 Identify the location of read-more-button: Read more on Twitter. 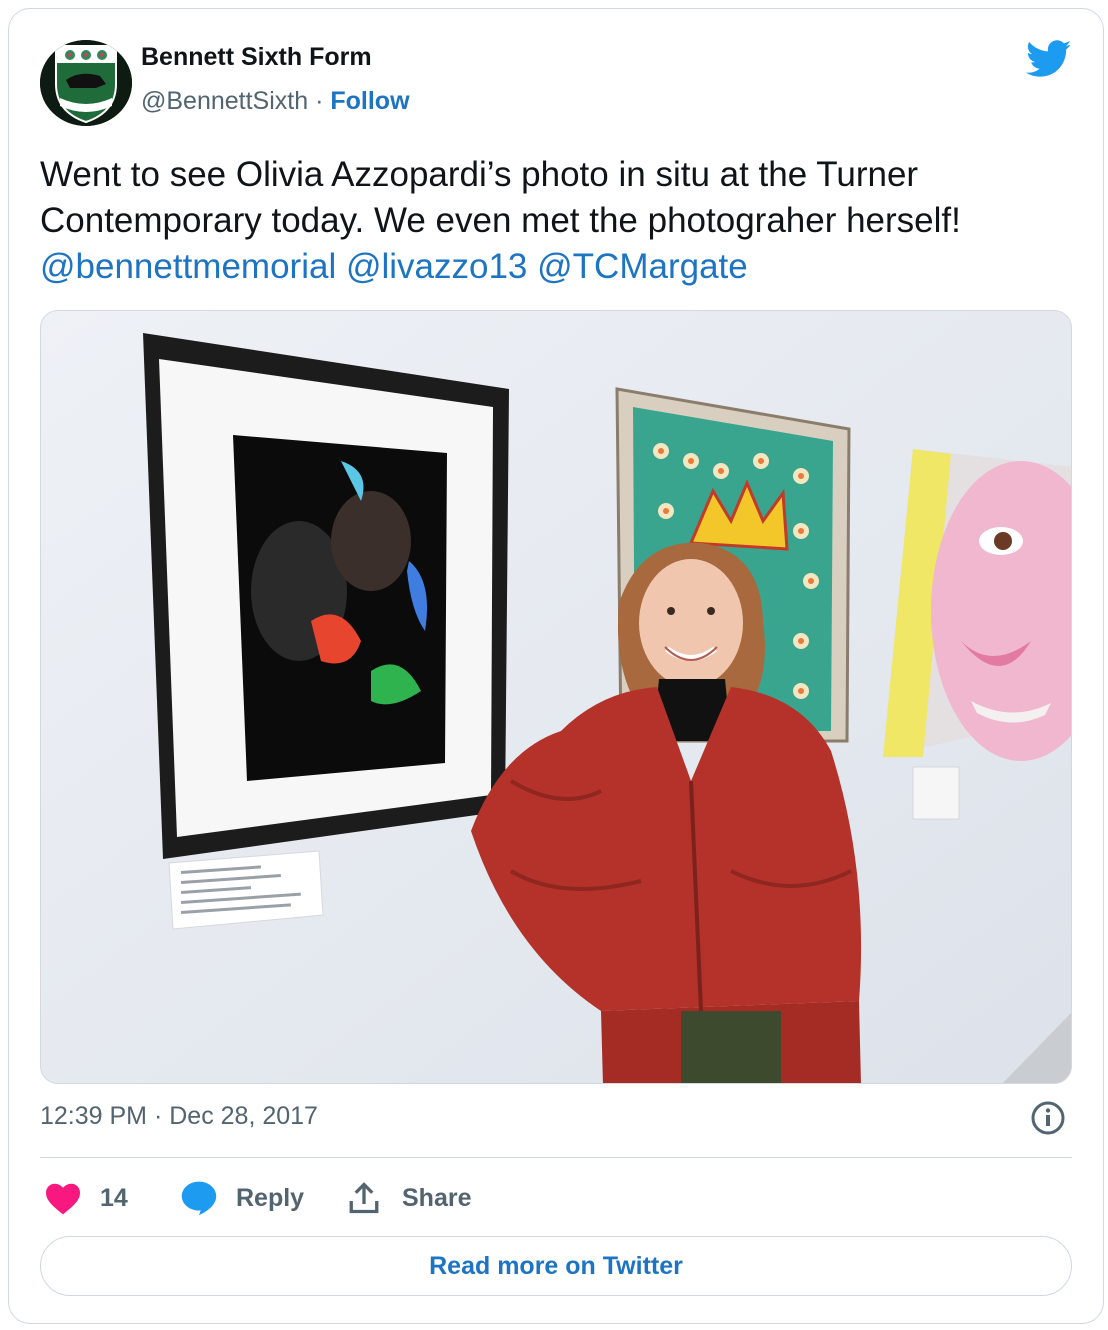
(556, 1266).